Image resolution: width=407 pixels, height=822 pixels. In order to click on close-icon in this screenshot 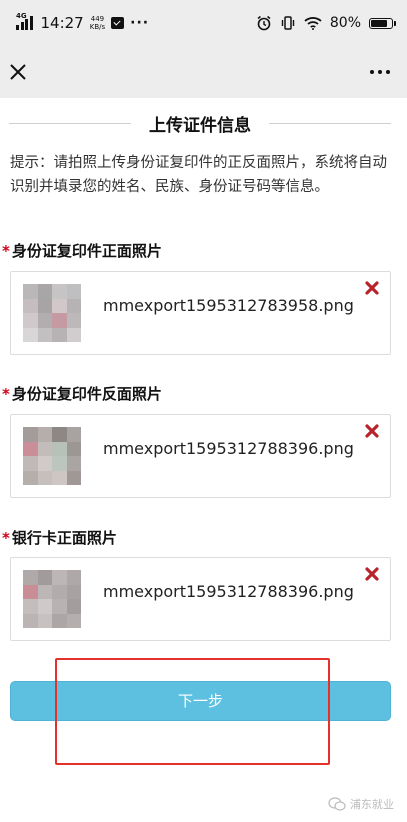, I will do `click(18, 72)`.